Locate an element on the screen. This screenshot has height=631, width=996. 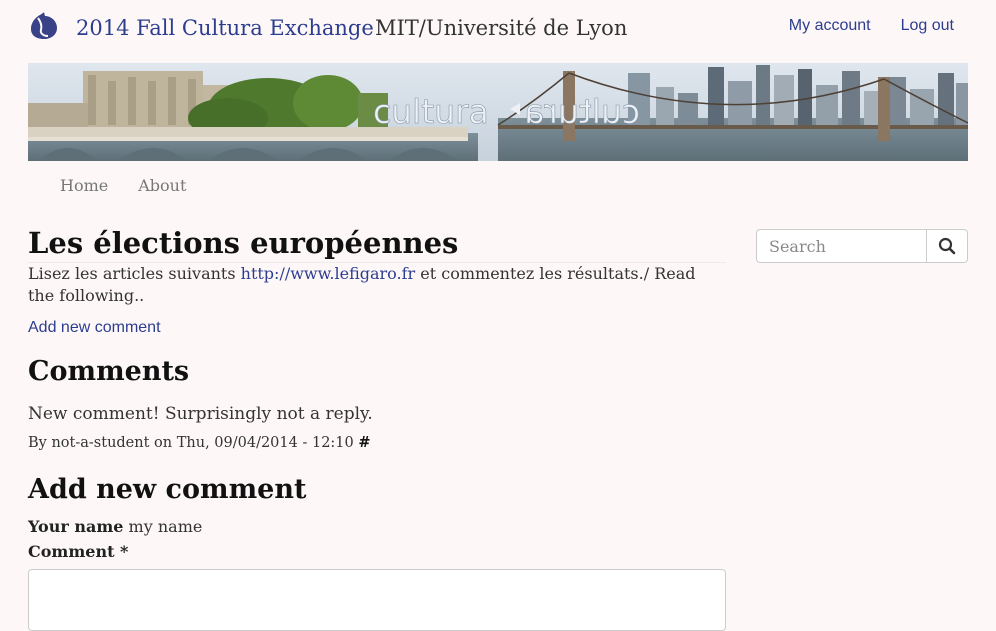
page-title: Les élections européennes is located at coordinates (377, 243).